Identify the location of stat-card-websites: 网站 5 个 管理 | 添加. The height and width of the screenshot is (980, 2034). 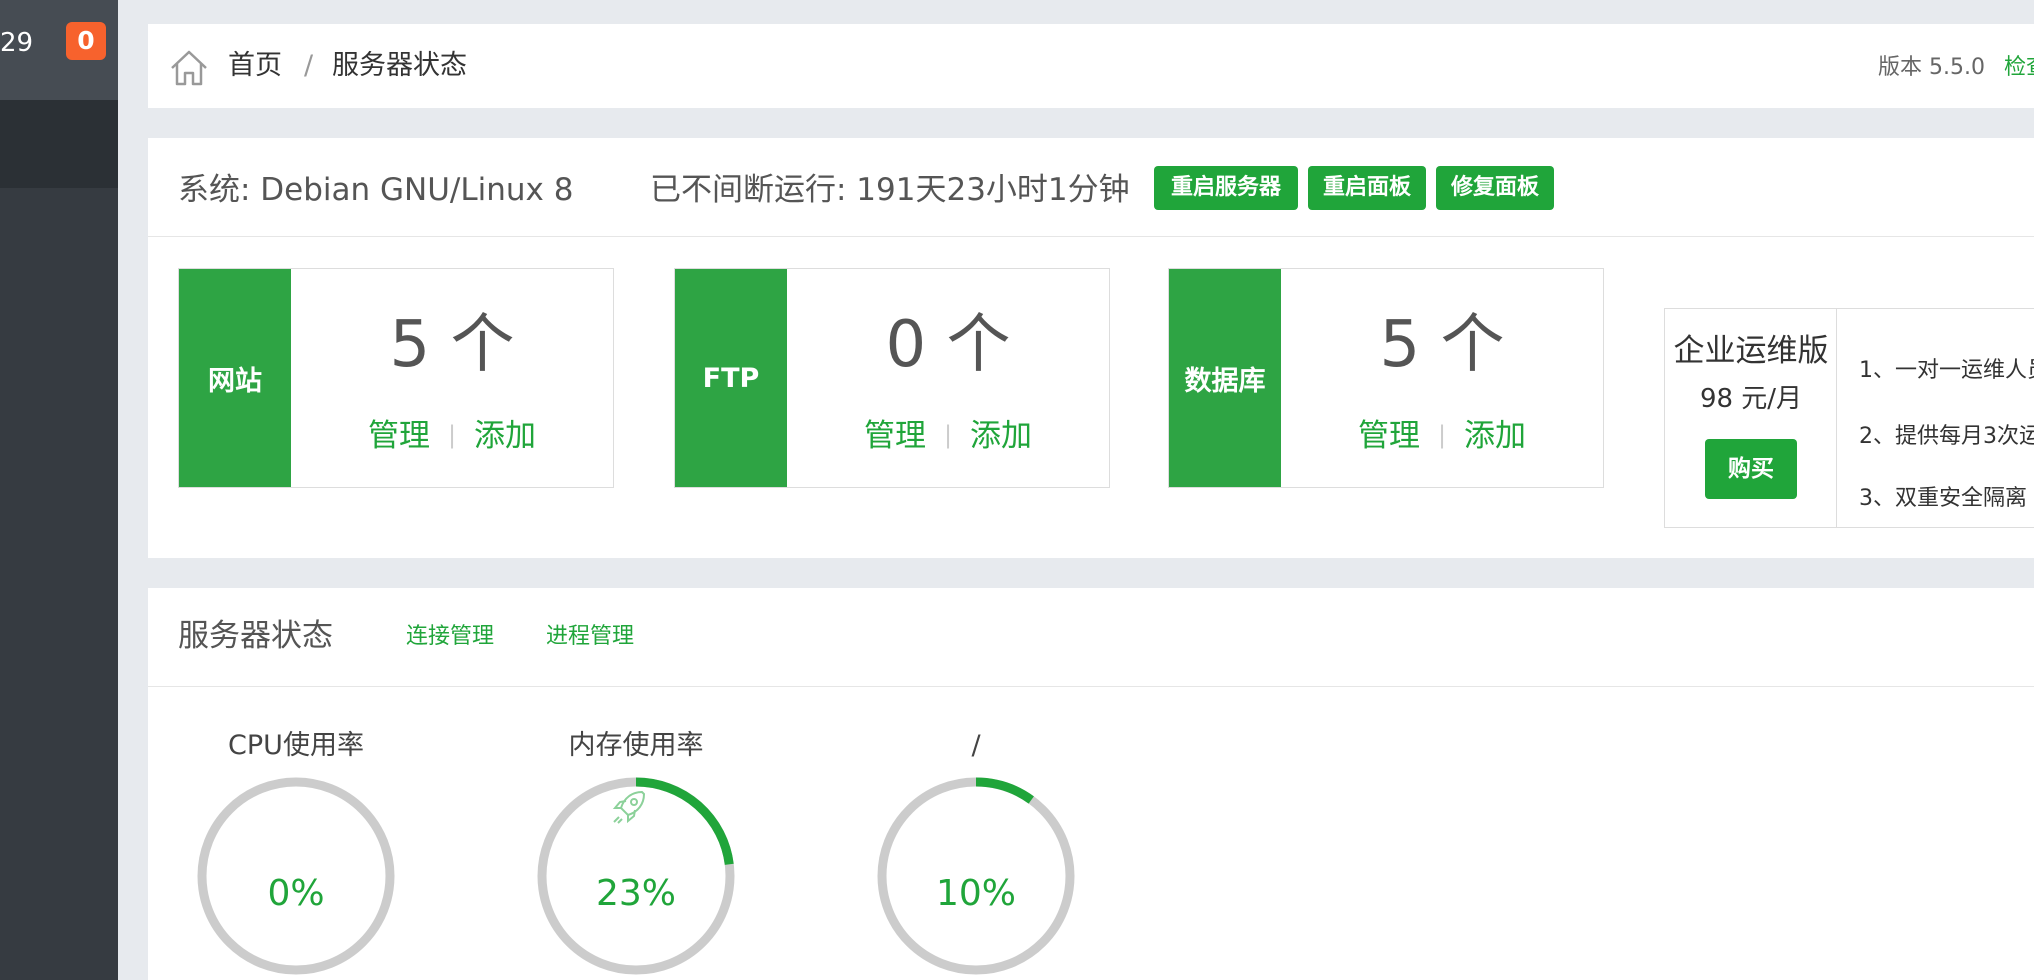
(396, 378).